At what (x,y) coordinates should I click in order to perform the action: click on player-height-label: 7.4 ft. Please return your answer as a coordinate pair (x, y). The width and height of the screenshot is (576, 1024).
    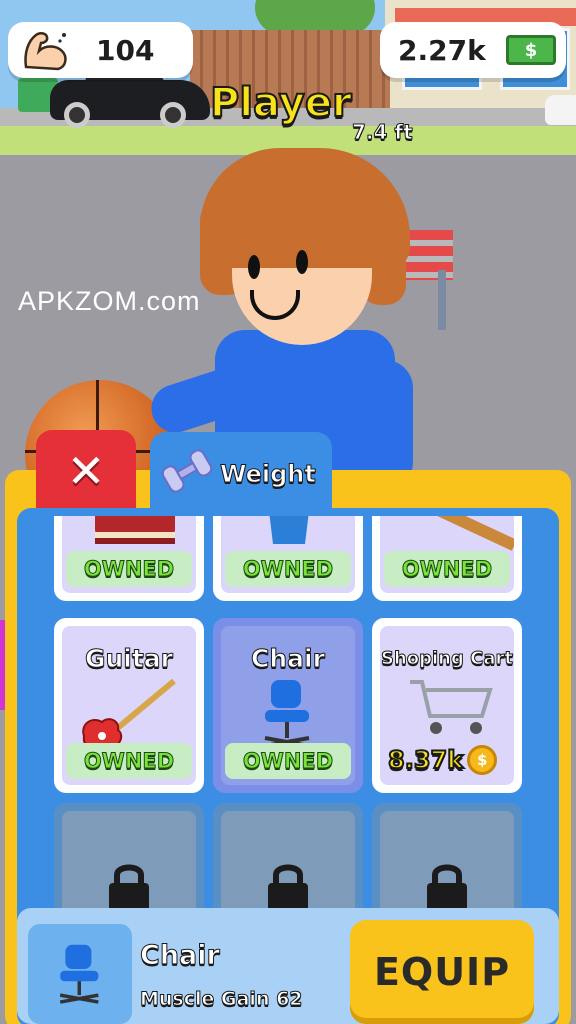
    Looking at the image, I should click on (383, 132).